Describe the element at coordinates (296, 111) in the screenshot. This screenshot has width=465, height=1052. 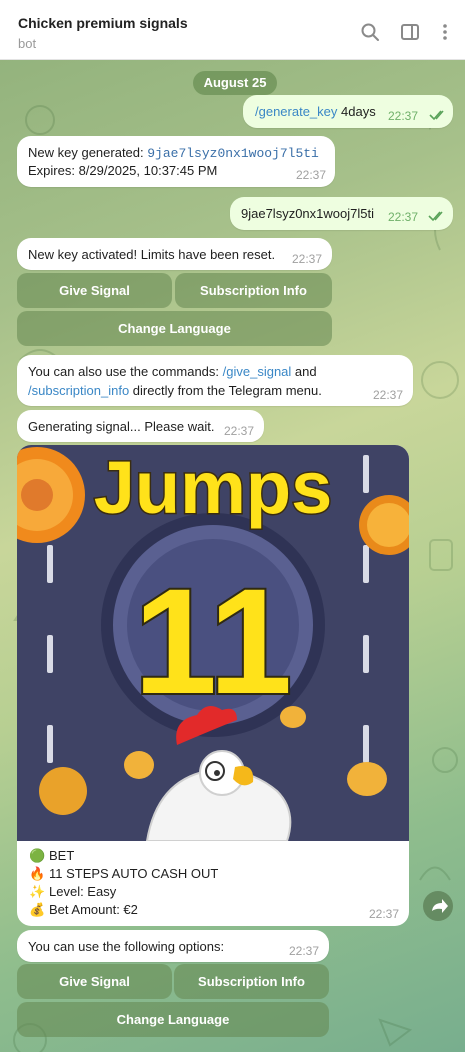
I see `command-link: /generate_key` at that location.